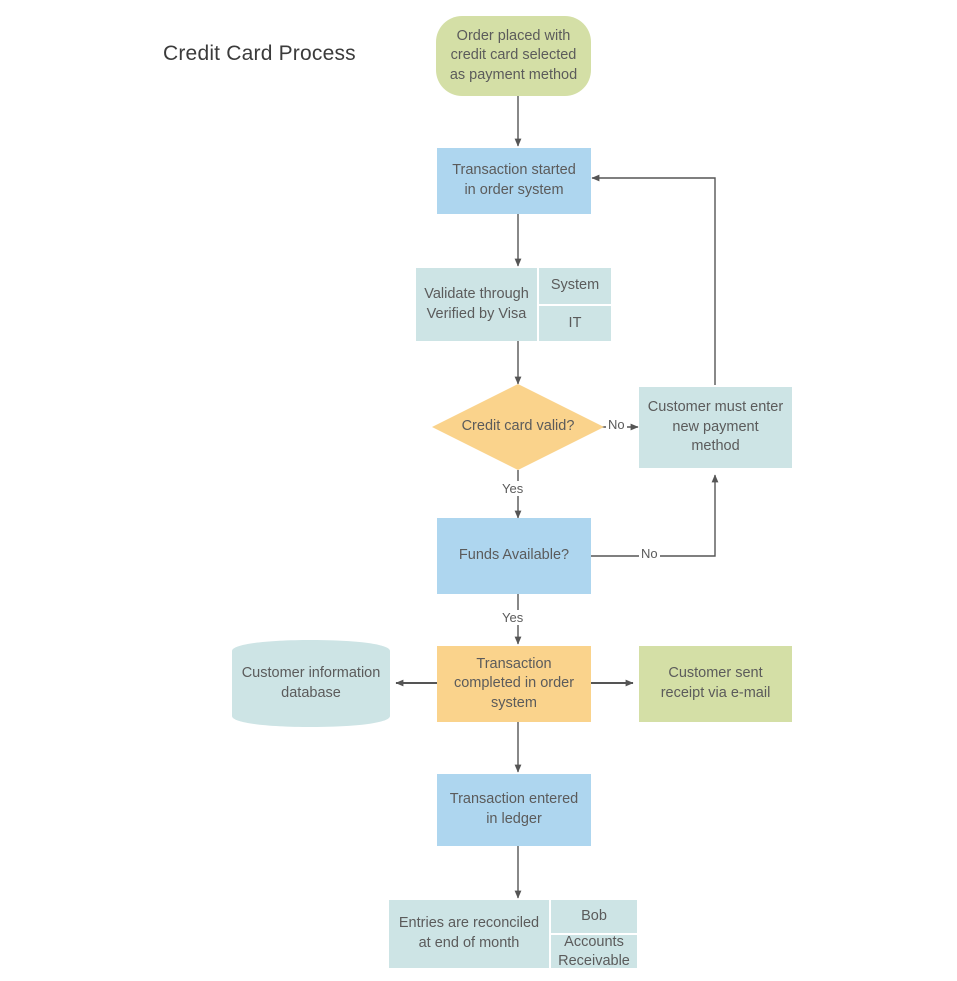  Describe the element at coordinates (616, 424) in the screenshot. I see `edge-label-valid-no: No` at that location.